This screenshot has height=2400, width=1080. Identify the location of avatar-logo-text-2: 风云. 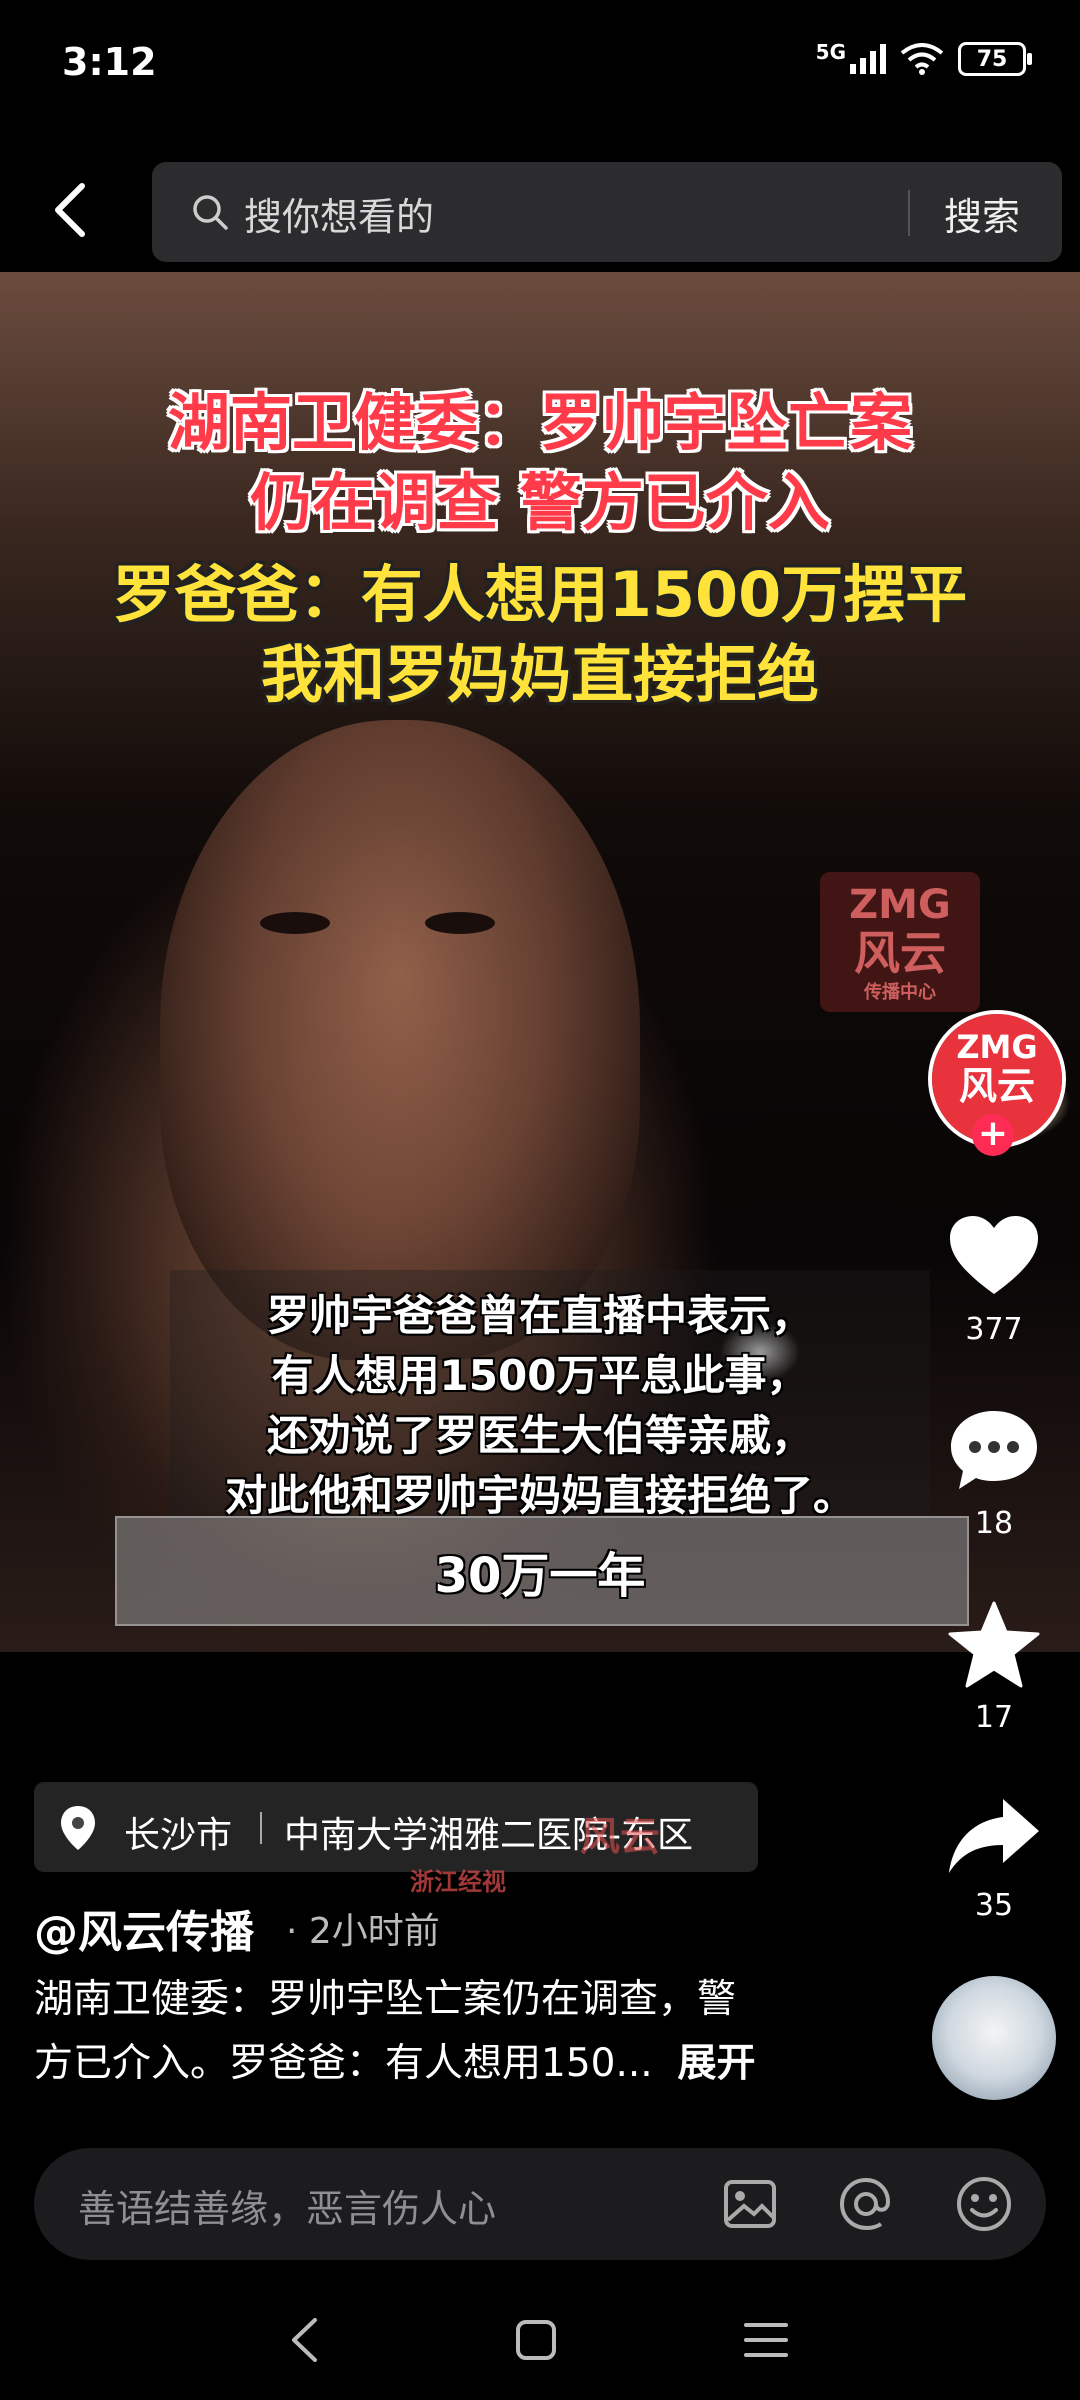
(996, 1086).